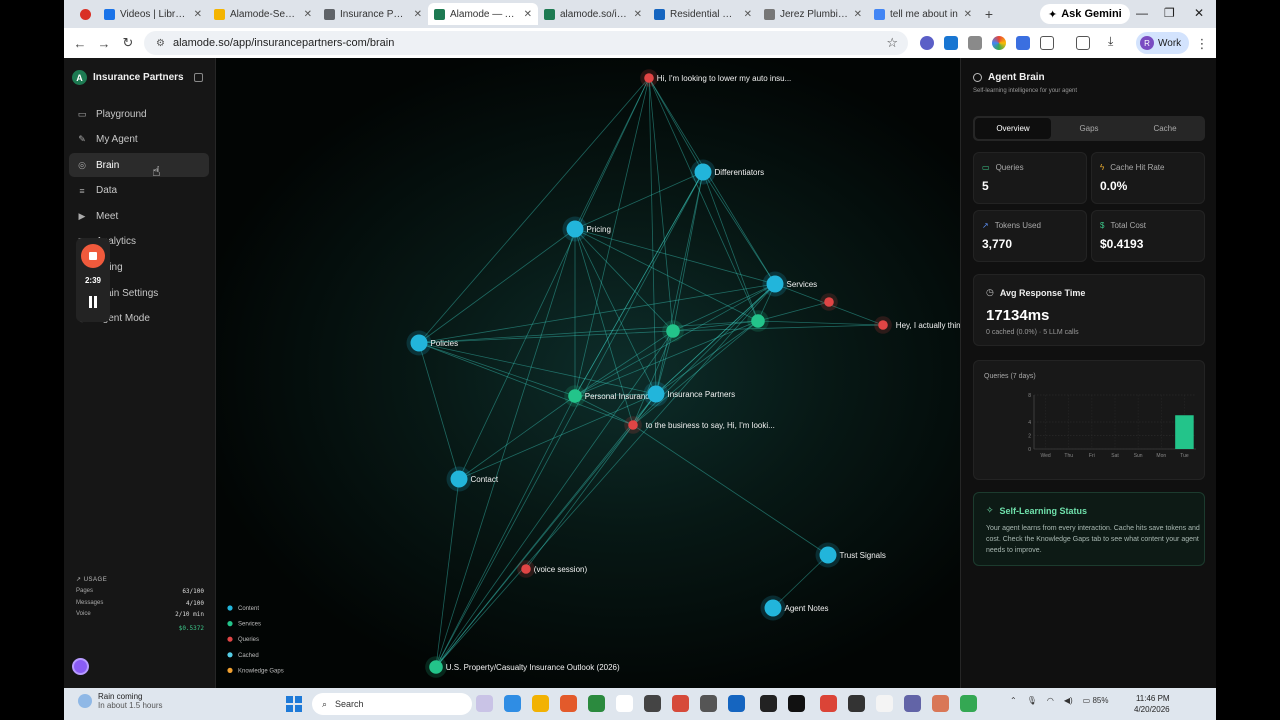 This screenshot has height=720, width=1280. I want to click on graph-node-service: Personal Insurance, so click(609, 396).